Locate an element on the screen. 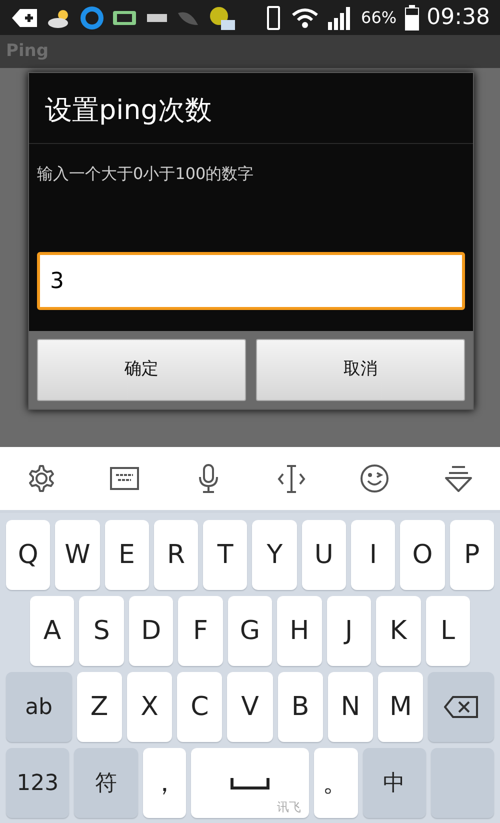  backspace-icon is located at coordinates (461, 707).